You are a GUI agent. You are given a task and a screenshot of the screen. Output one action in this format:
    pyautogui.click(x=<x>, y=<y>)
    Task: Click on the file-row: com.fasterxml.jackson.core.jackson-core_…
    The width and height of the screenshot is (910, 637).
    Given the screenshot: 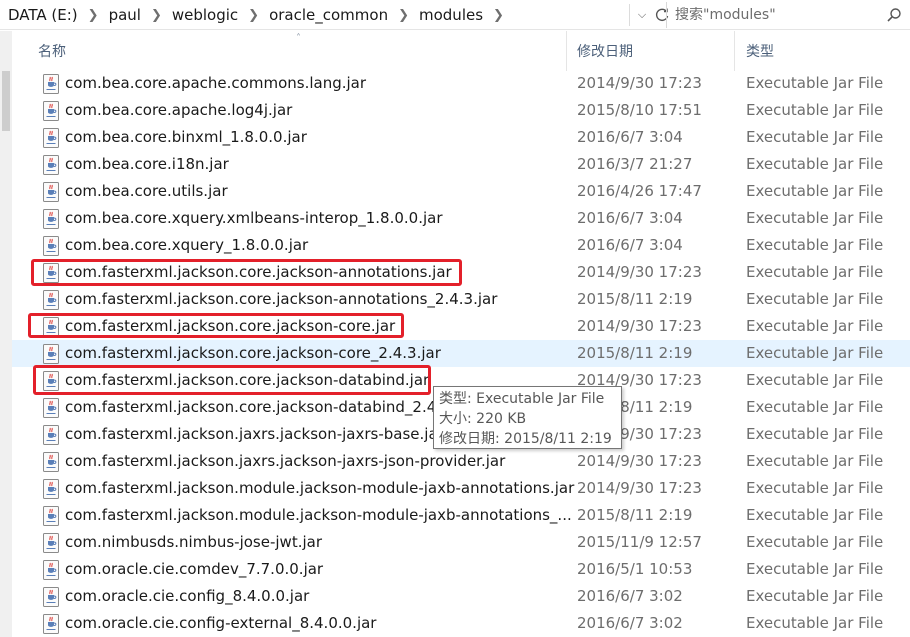 What is the action you would take?
    pyautogui.click(x=461, y=353)
    